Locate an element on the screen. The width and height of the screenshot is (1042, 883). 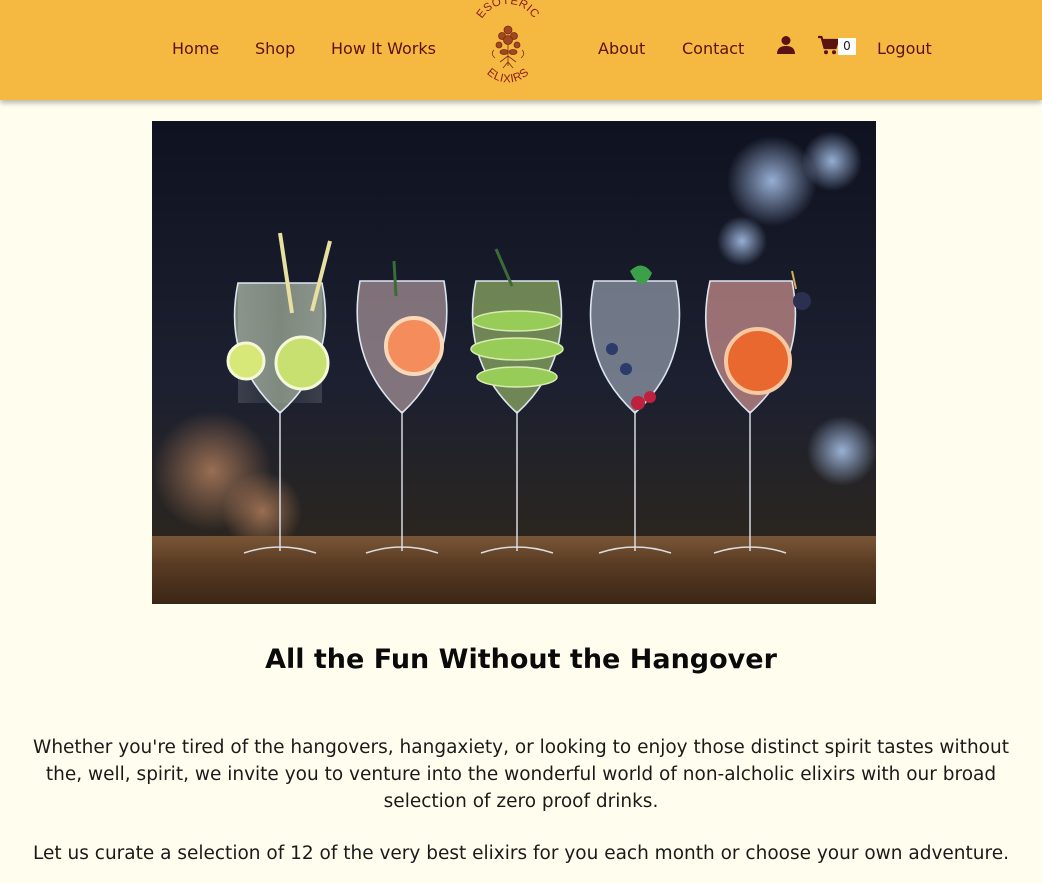
logo-top-text: ESOTERIC is located at coordinates (508, 10).